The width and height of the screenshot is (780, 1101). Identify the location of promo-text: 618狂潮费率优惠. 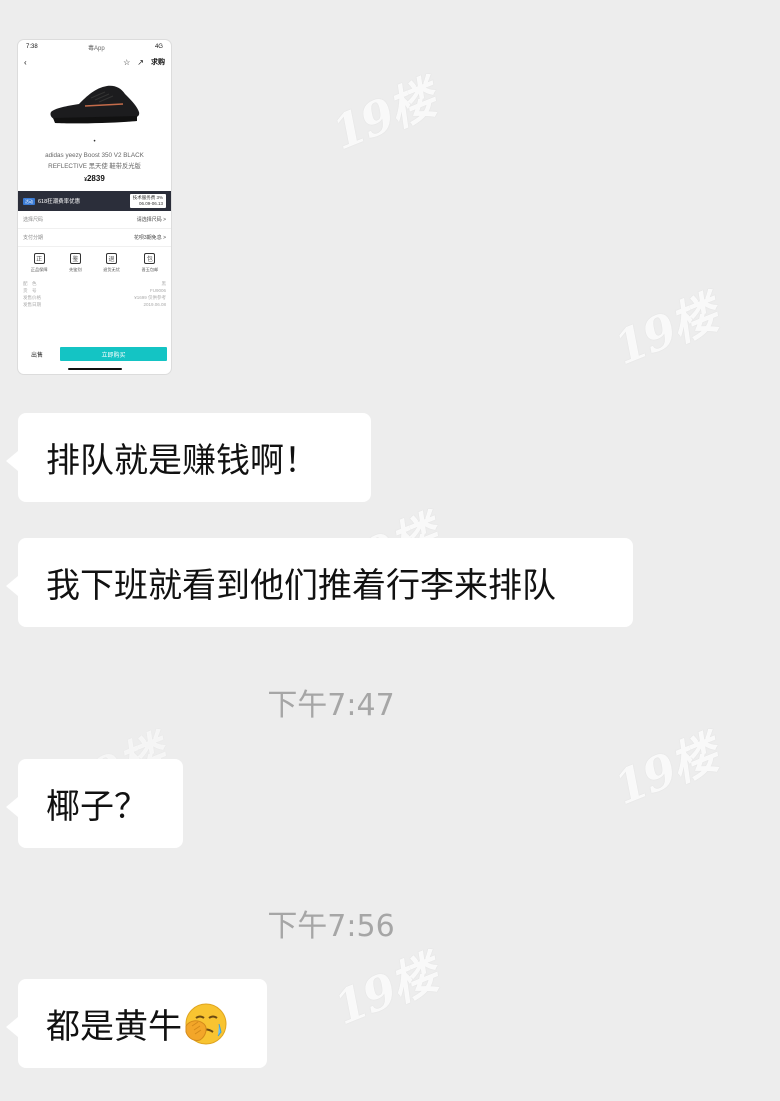
(59, 202).